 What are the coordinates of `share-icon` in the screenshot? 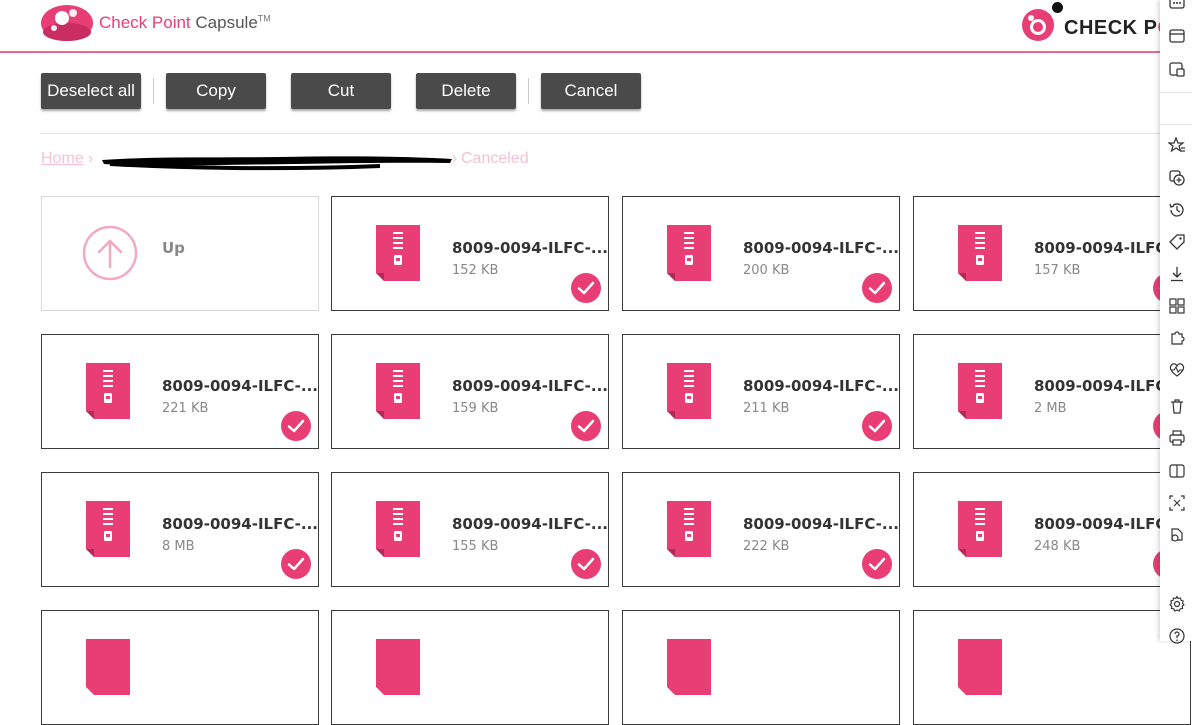 It's located at (1177, 535).